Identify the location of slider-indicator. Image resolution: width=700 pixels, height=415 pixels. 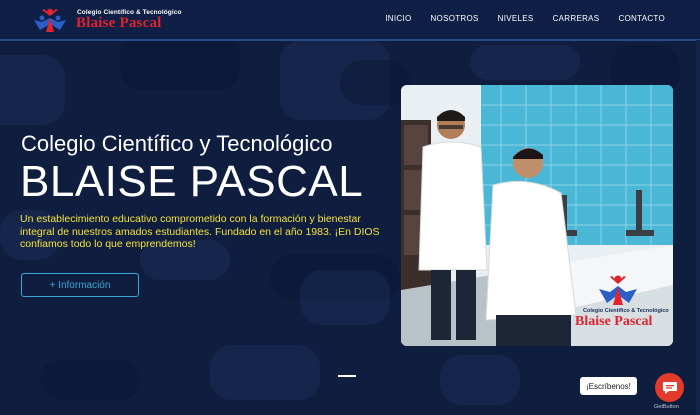
(347, 376).